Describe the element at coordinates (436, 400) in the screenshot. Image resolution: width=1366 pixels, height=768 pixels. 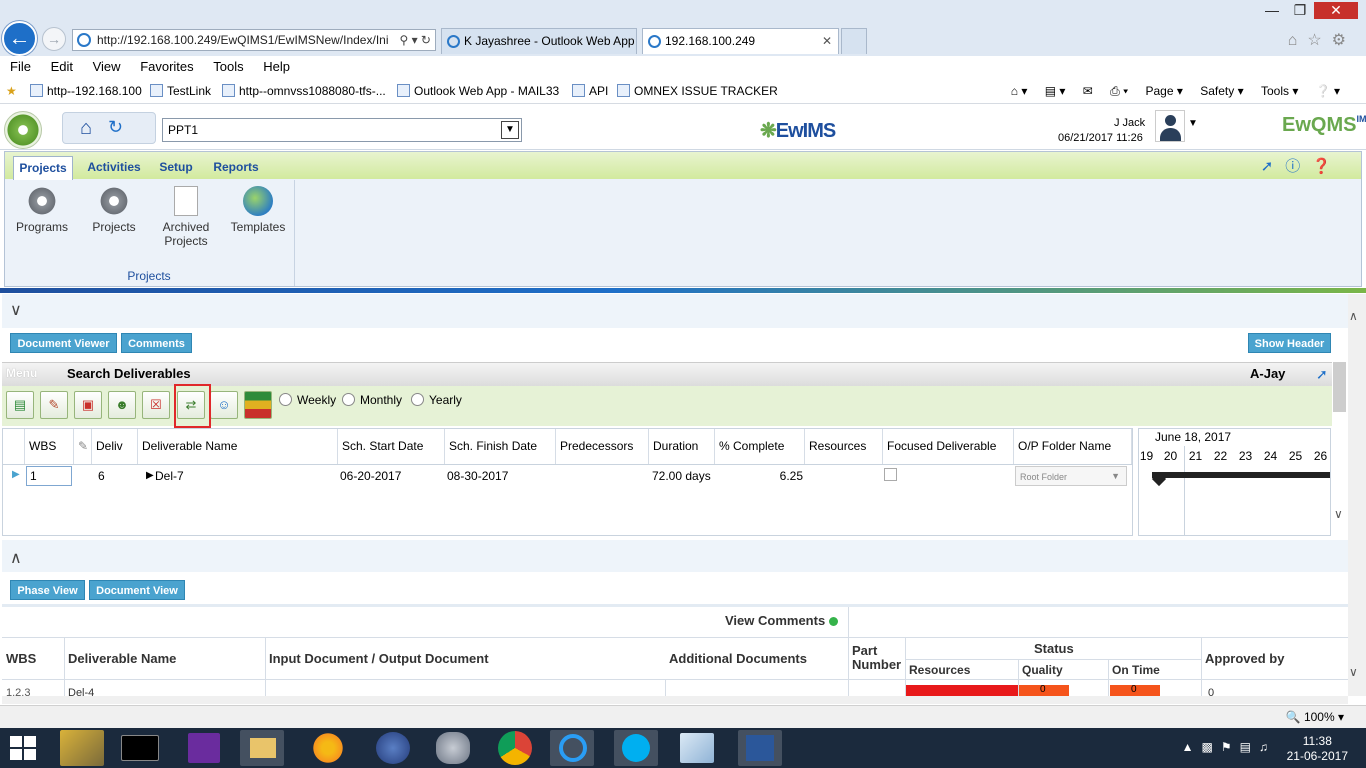
I see `radio-yearly: Yearly` at that location.